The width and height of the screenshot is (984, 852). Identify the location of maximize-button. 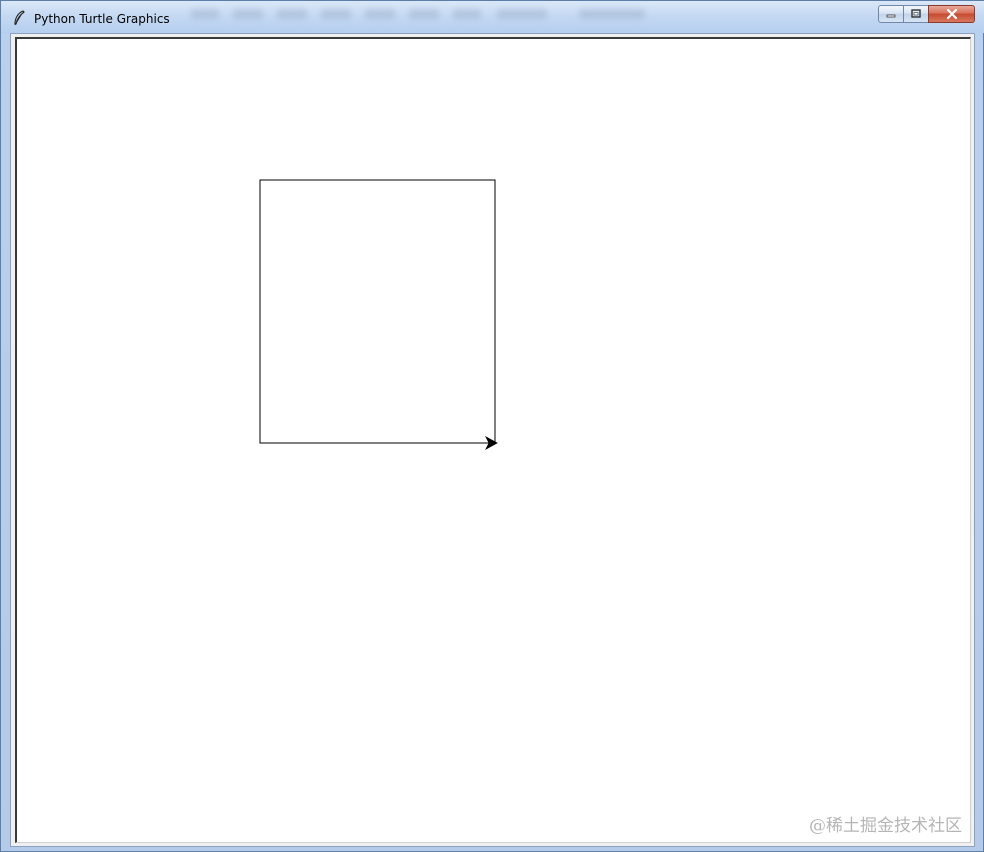
(916, 14).